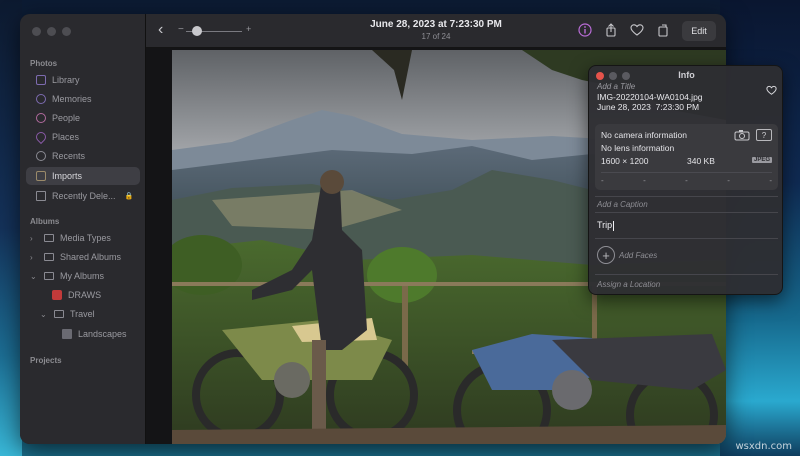  What do you see at coordinates (677, 107) in the screenshot?
I see `photo-time: 7:23:30 PM` at bounding box center [677, 107].